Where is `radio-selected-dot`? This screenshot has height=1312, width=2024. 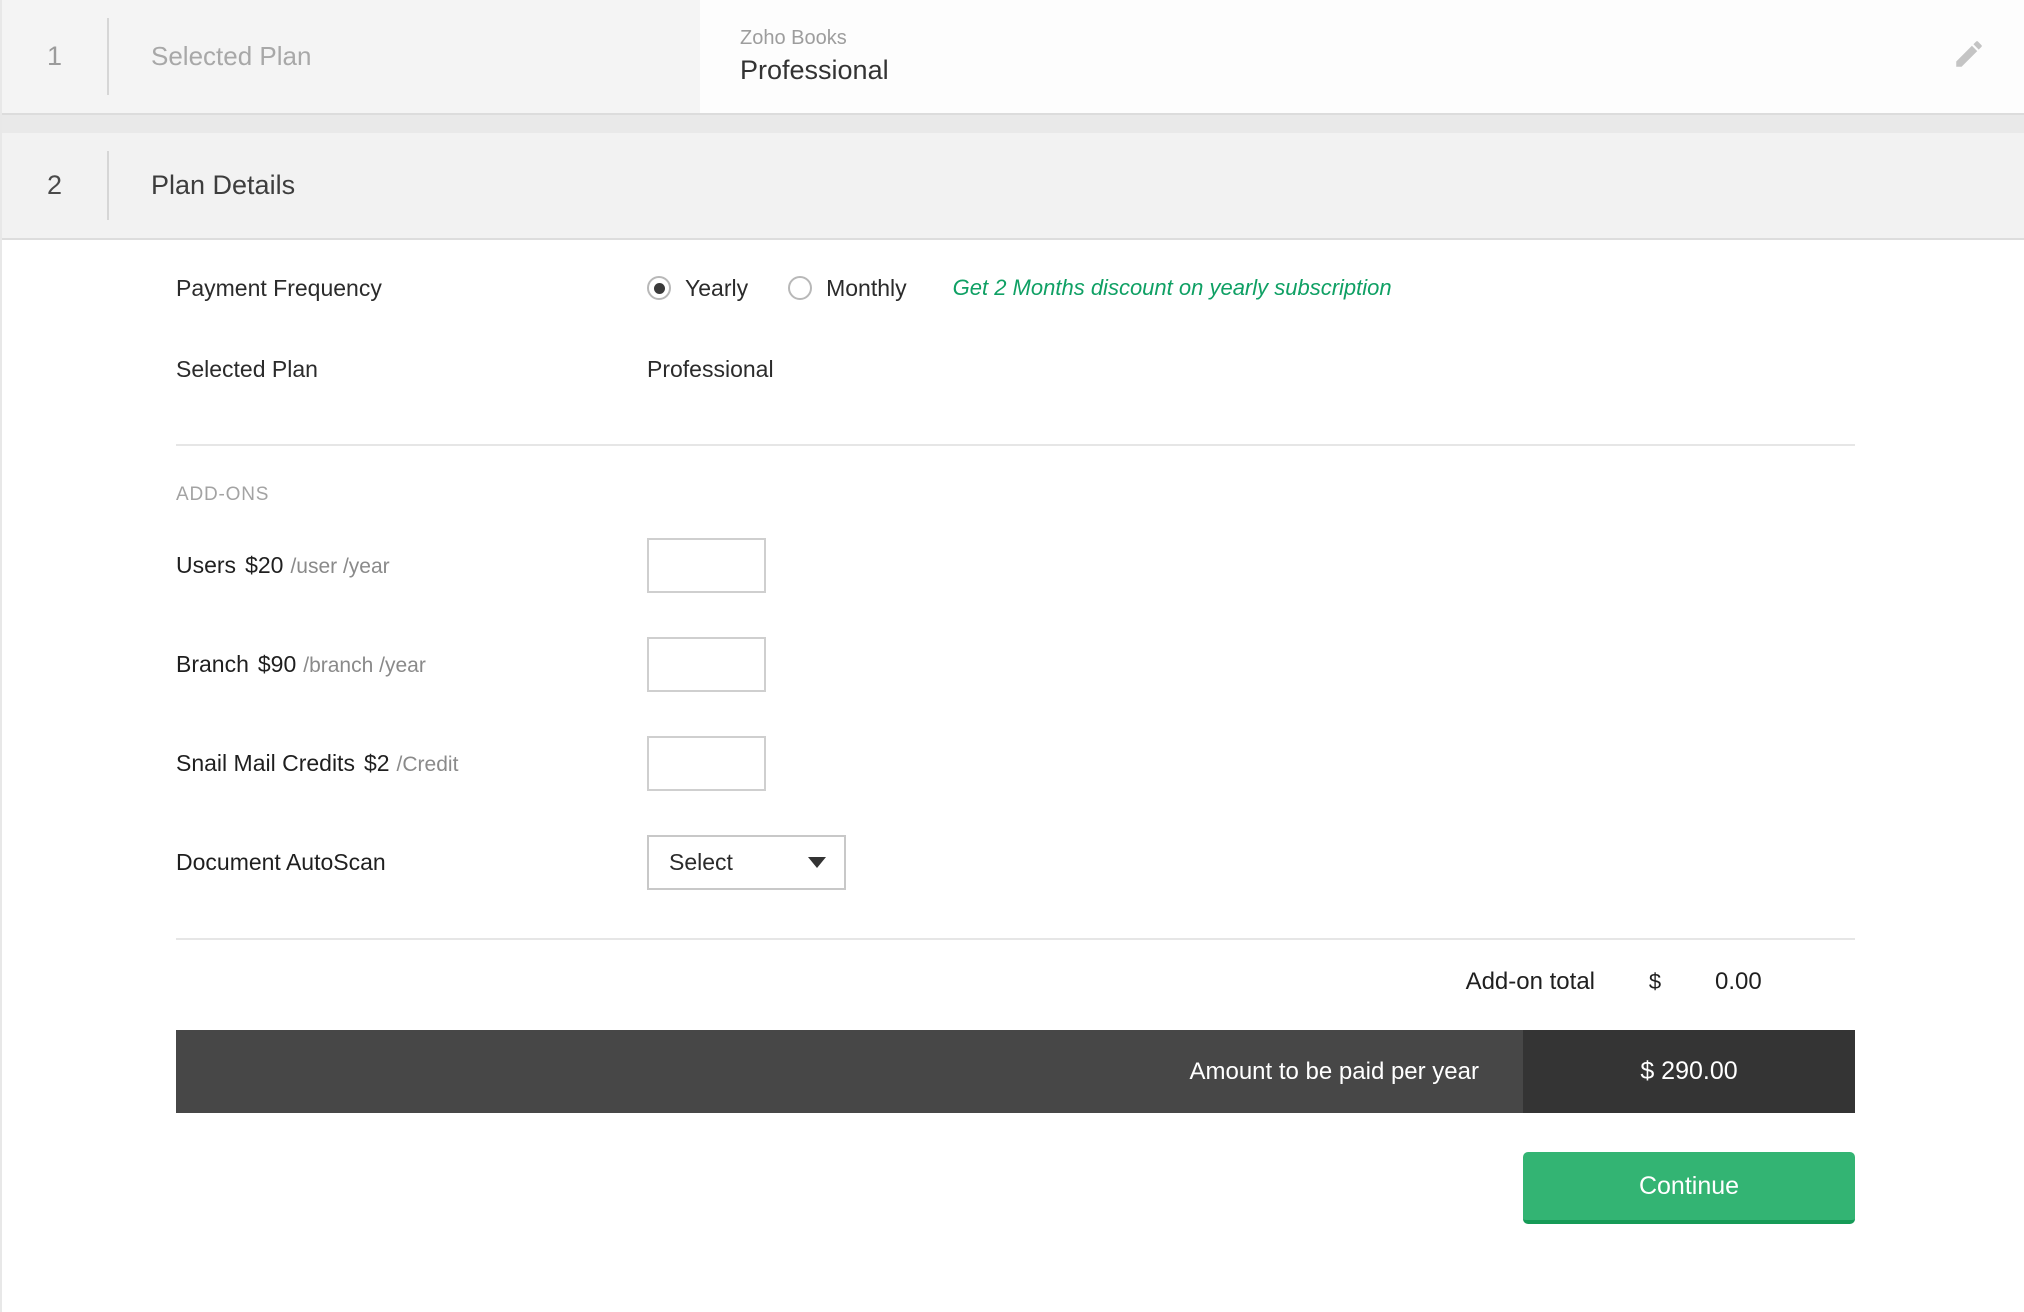 radio-selected-dot is located at coordinates (659, 288).